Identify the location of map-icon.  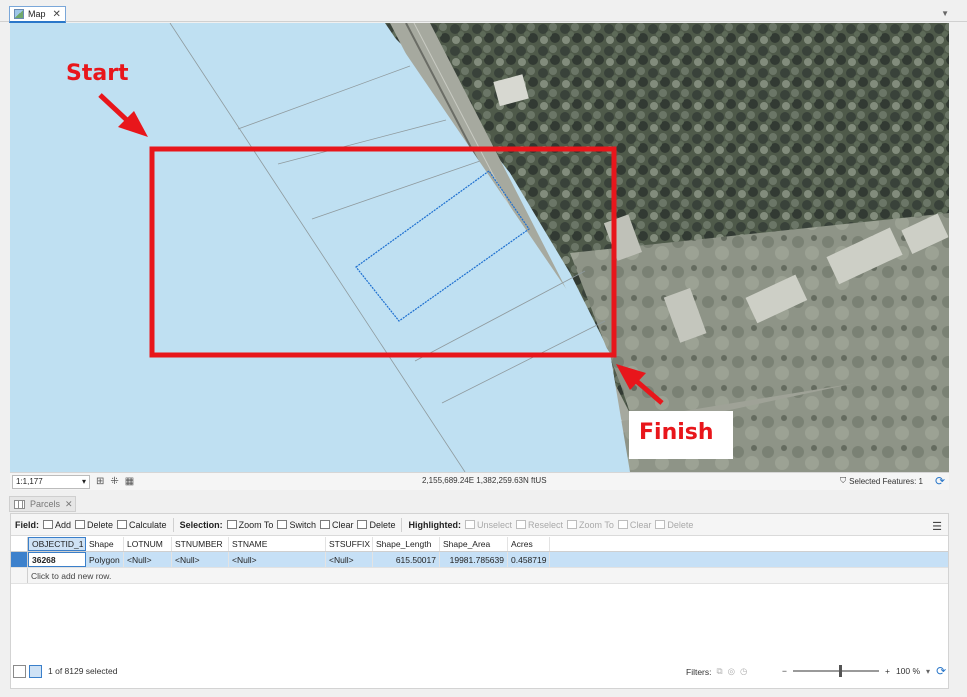
(19, 14).